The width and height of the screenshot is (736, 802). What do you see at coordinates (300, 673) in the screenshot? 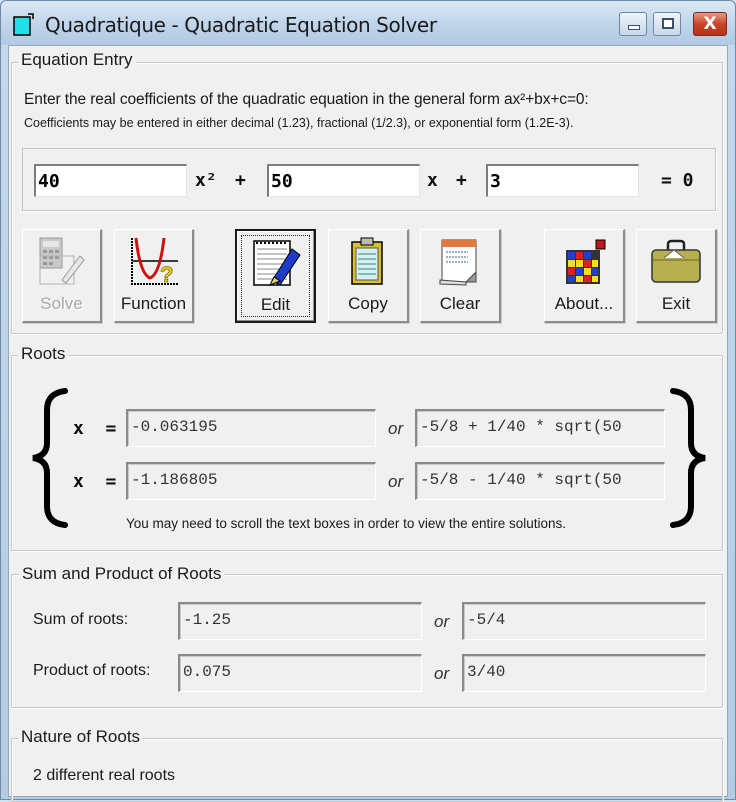
I see `product-decimal-field: 0.075` at bounding box center [300, 673].